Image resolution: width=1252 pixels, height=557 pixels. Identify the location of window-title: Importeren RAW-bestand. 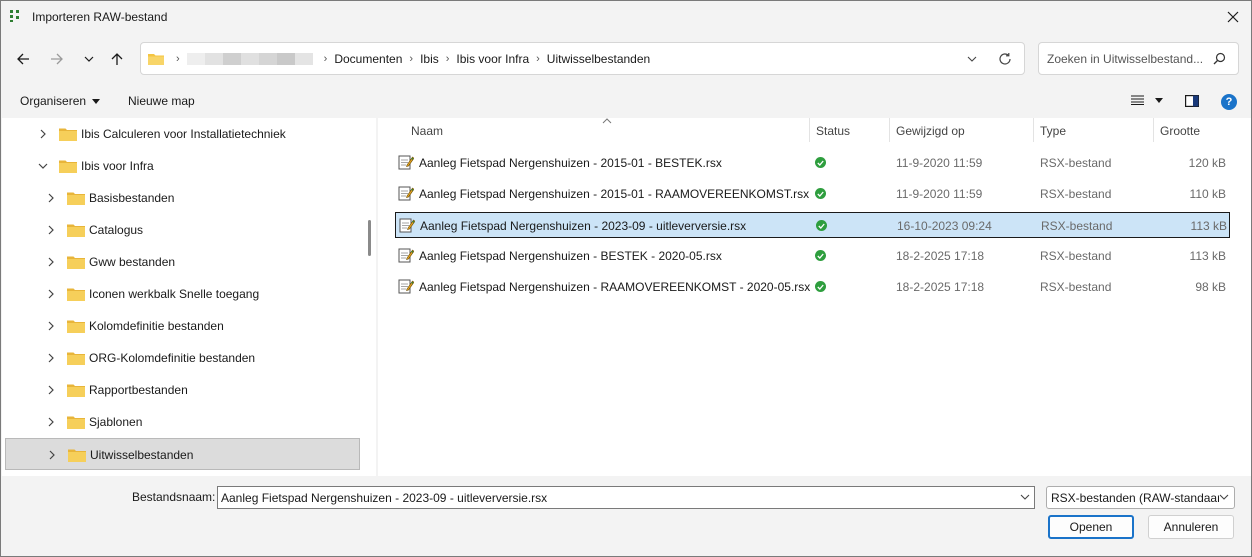
(100, 17).